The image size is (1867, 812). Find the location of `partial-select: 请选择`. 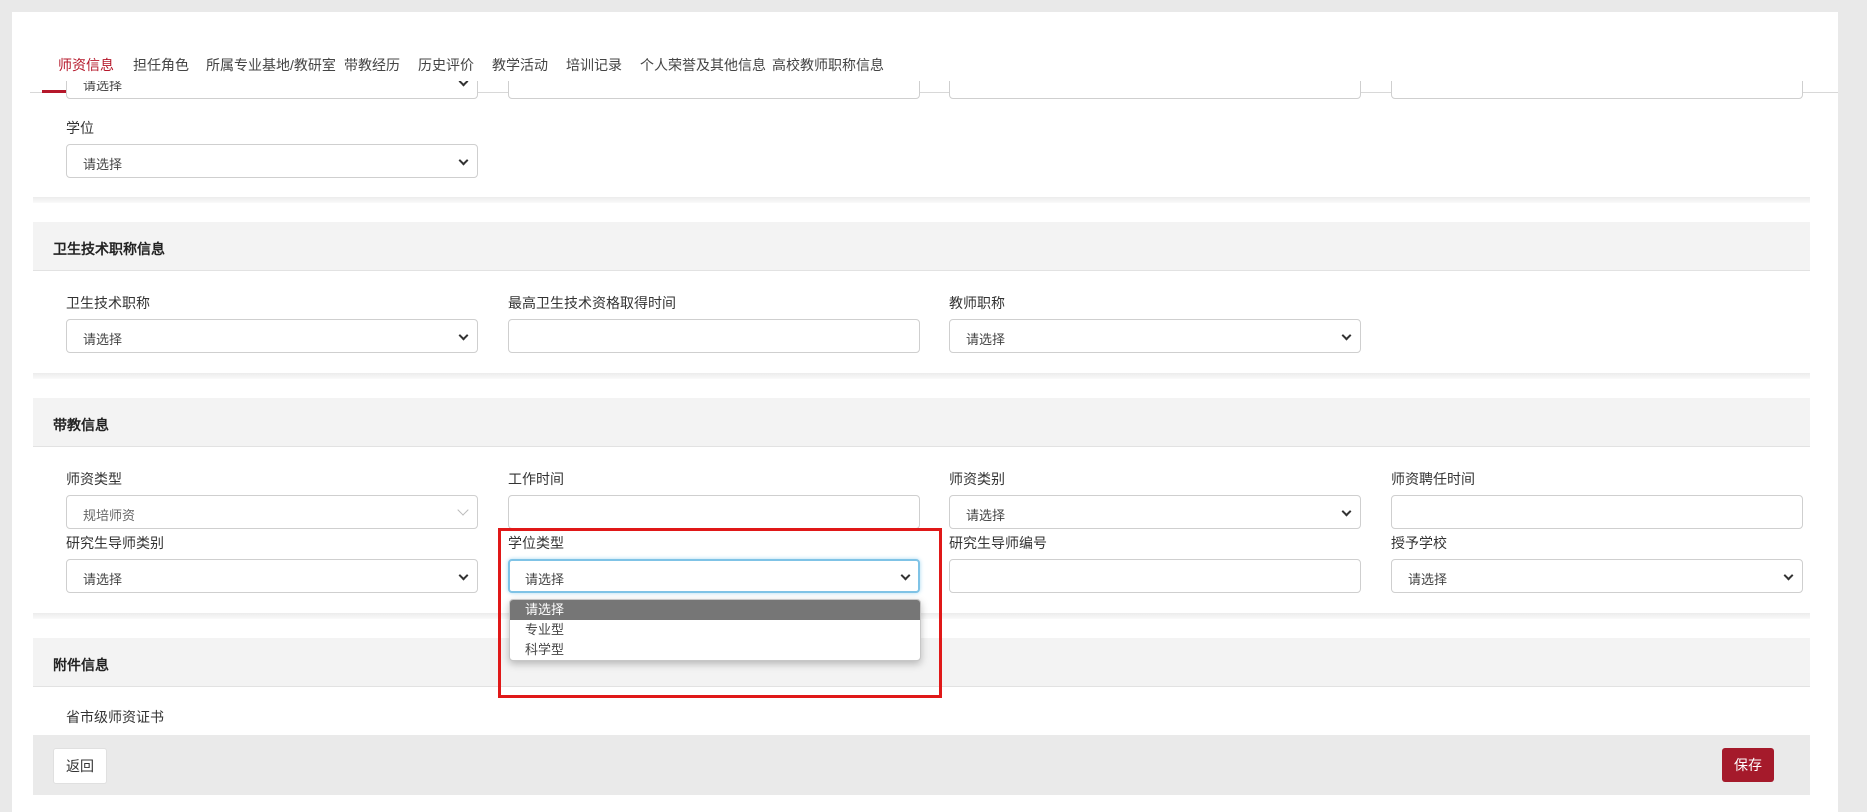

partial-select: 请选择 is located at coordinates (272, 90).